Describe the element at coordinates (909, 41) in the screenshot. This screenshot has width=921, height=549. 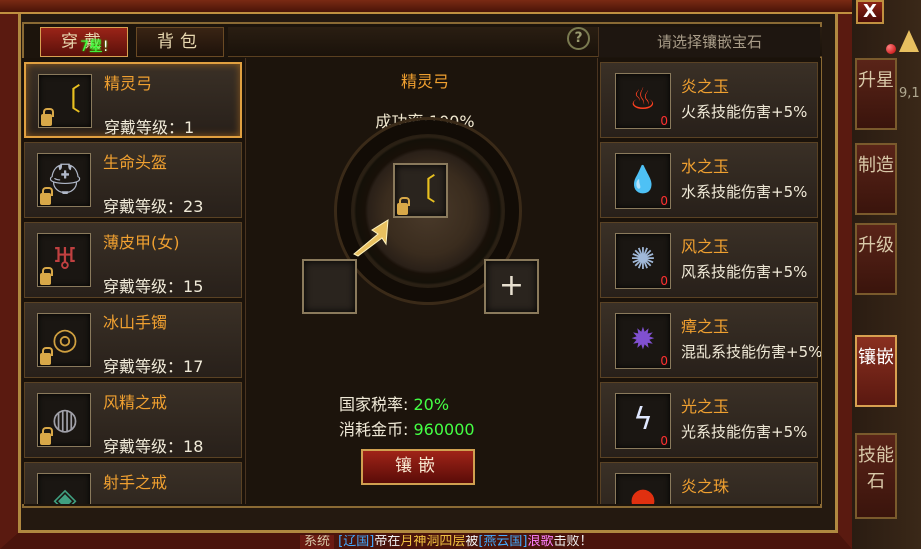
I see `up-arrow-icon` at that location.